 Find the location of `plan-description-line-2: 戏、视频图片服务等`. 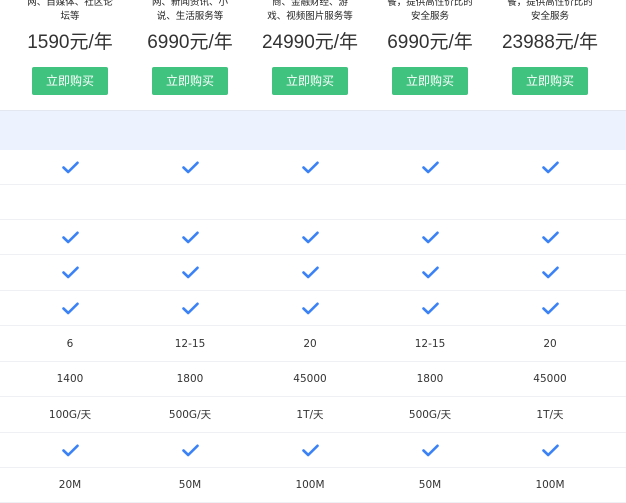

plan-description-line-2: 戏、视频图片服务等 is located at coordinates (310, 16).